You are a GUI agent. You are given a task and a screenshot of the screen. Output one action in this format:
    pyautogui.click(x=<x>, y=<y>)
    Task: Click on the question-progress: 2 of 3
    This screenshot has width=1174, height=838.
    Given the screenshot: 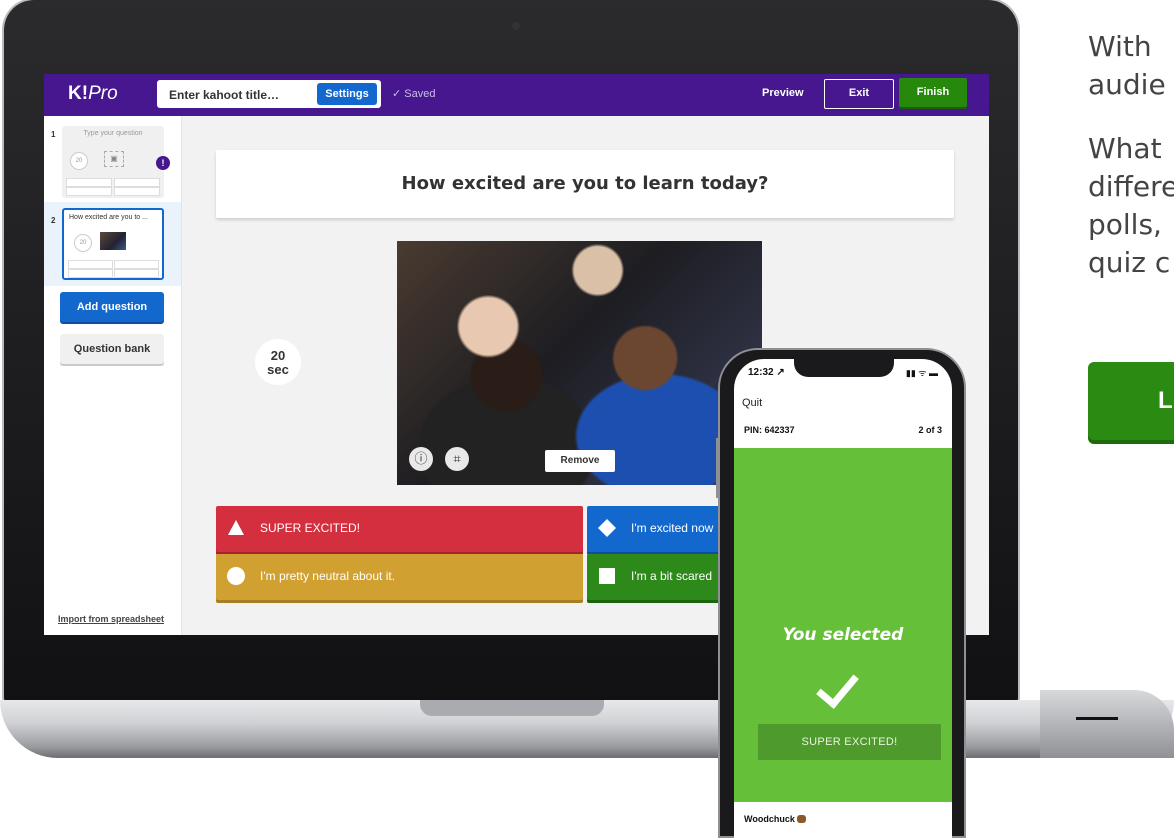 What is the action you would take?
    pyautogui.click(x=930, y=430)
    